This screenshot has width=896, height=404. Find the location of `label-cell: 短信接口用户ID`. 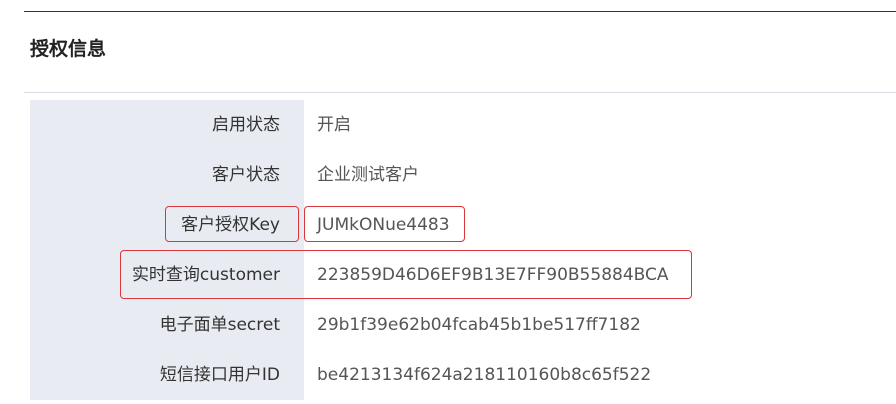

label-cell: 短信接口用户ID is located at coordinates (167, 375).